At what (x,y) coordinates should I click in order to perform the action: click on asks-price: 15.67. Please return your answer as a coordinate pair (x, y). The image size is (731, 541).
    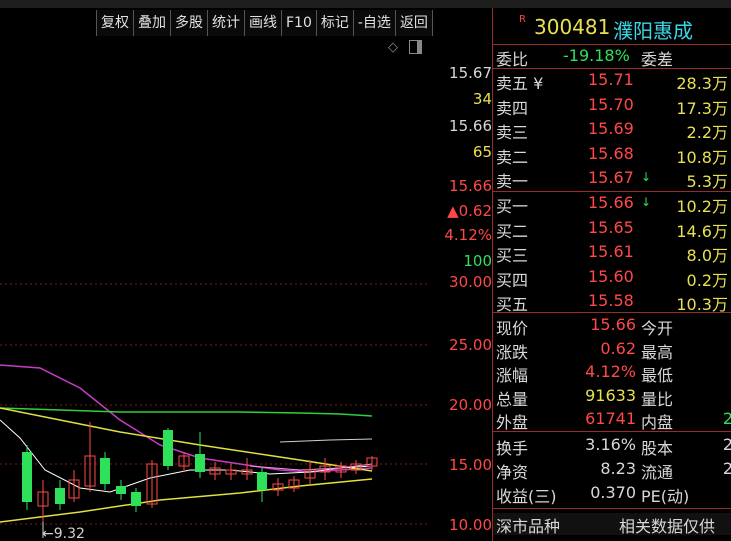
    Looking at the image, I should click on (611, 177).